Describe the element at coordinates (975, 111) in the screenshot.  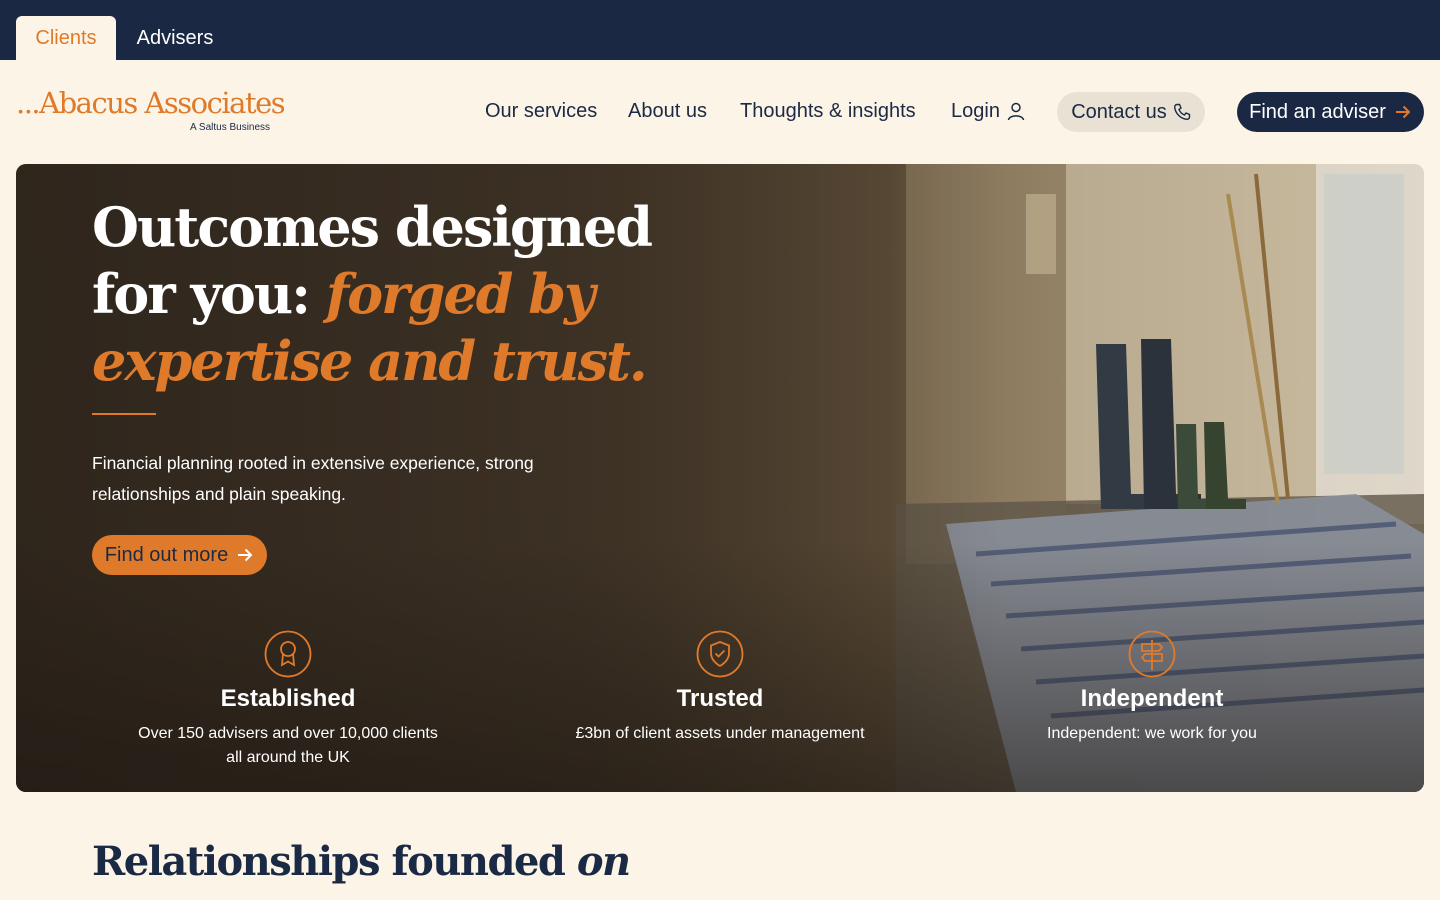
I see `login-label: Login` at that location.